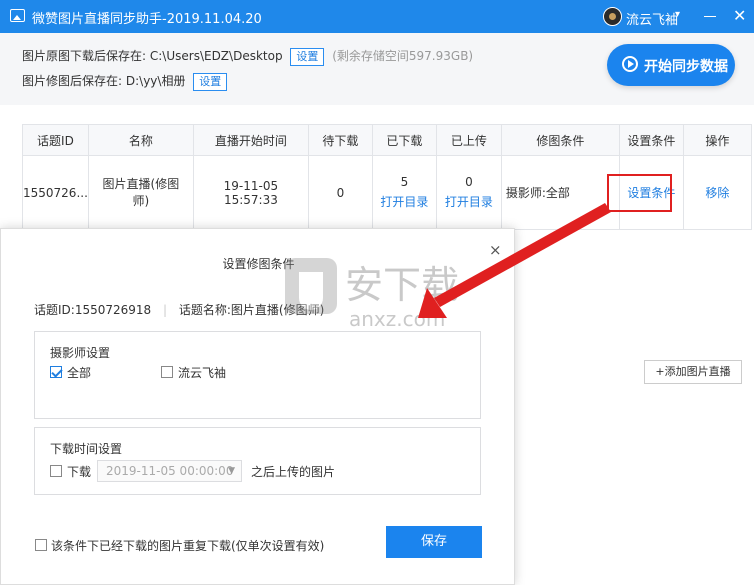 The height and width of the screenshot is (585, 754). I want to click on download-label: 下载, so click(79, 472).